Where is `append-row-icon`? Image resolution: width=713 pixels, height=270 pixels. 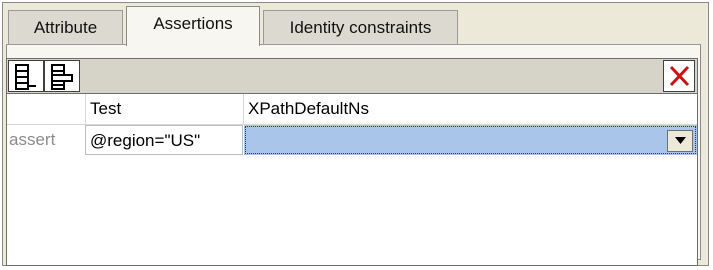 append-row-icon is located at coordinates (25, 77).